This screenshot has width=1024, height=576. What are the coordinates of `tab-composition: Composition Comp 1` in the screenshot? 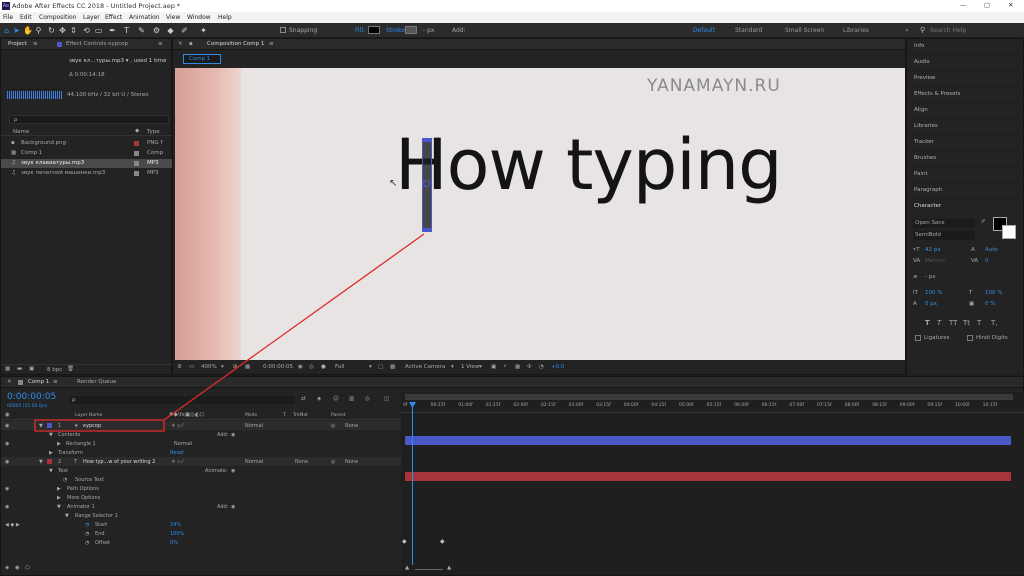 It's located at (235, 44).